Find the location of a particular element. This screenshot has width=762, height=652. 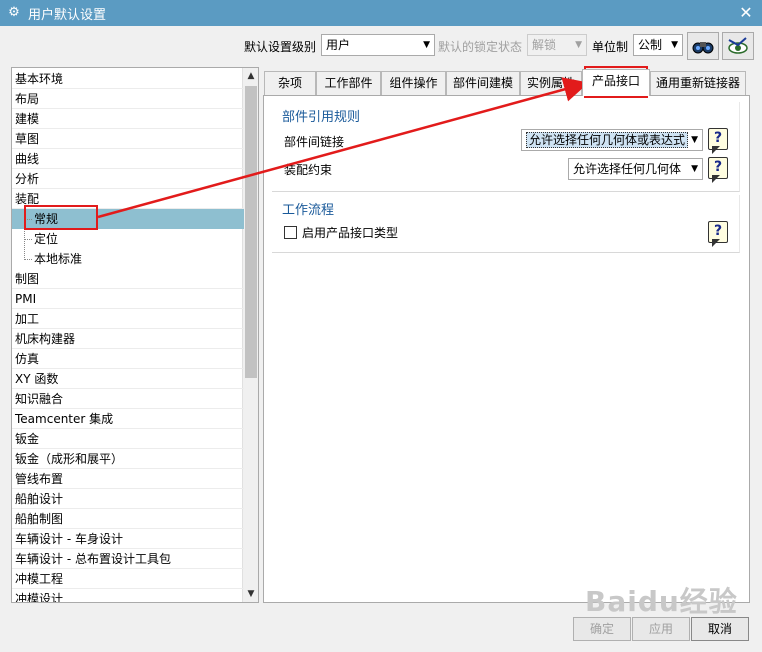

tab-component-ops: 组件操作 is located at coordinates (413, 83).